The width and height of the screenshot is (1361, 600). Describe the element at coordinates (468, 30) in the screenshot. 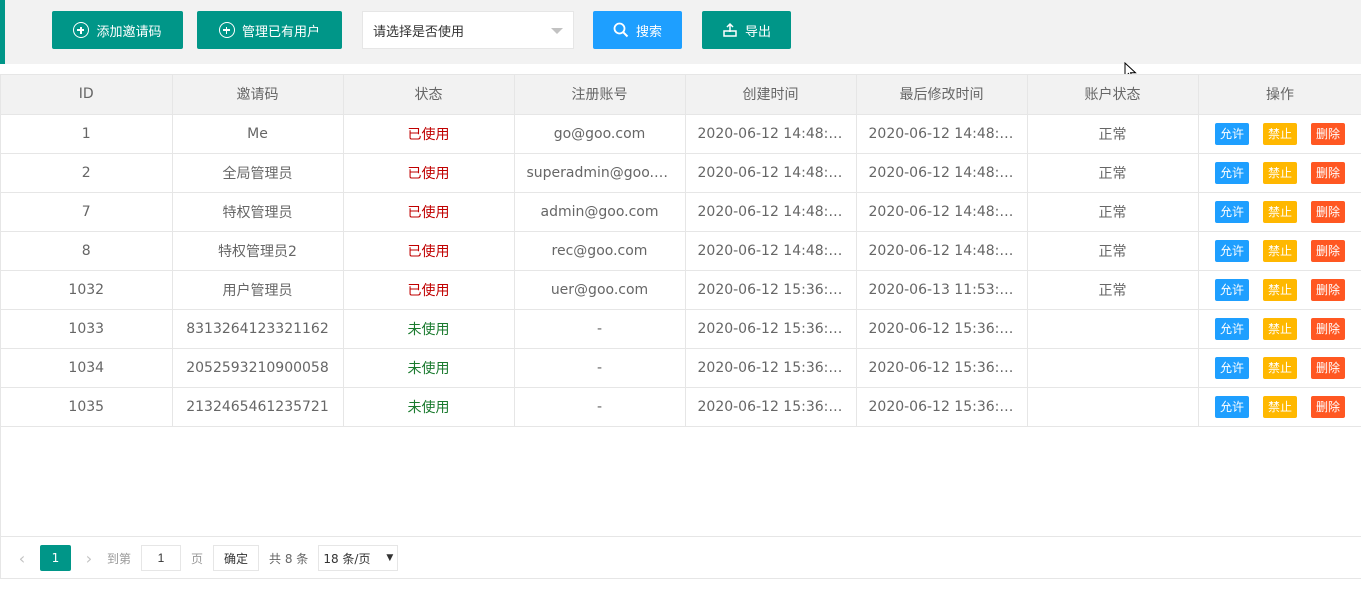

I see `usage-filter-select: 请选择是否使用` at that location.